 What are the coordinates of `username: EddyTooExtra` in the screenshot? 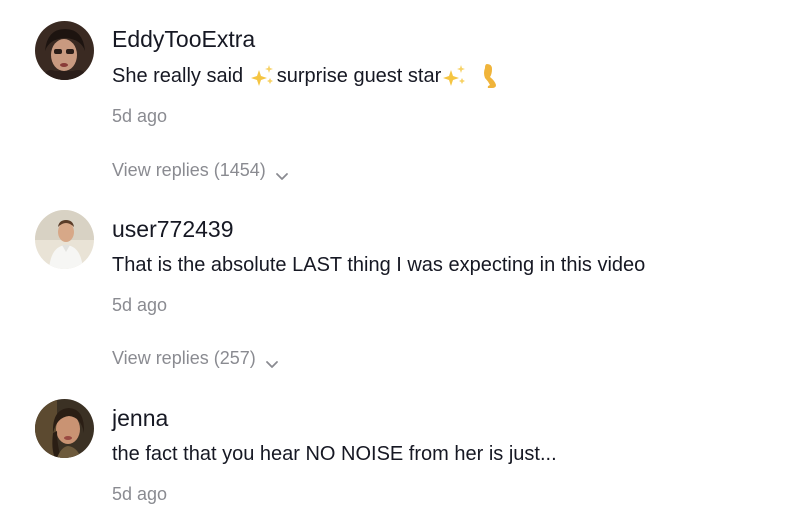 It's located at (183, 39).